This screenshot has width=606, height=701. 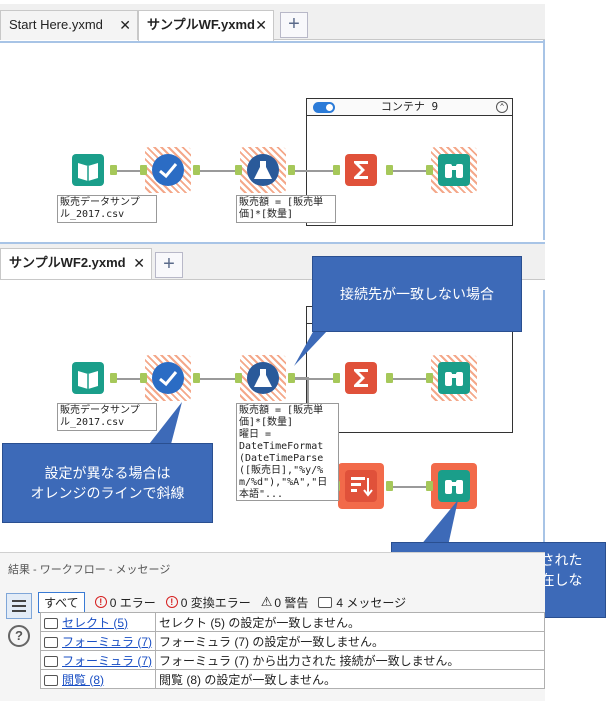 What do you see at coordinates (107, 483) in the screenshot?
I see `callout-orange-hatch: 設定が異なる場合は オレンジのラインで斜線` at bounding box center [107, 483].